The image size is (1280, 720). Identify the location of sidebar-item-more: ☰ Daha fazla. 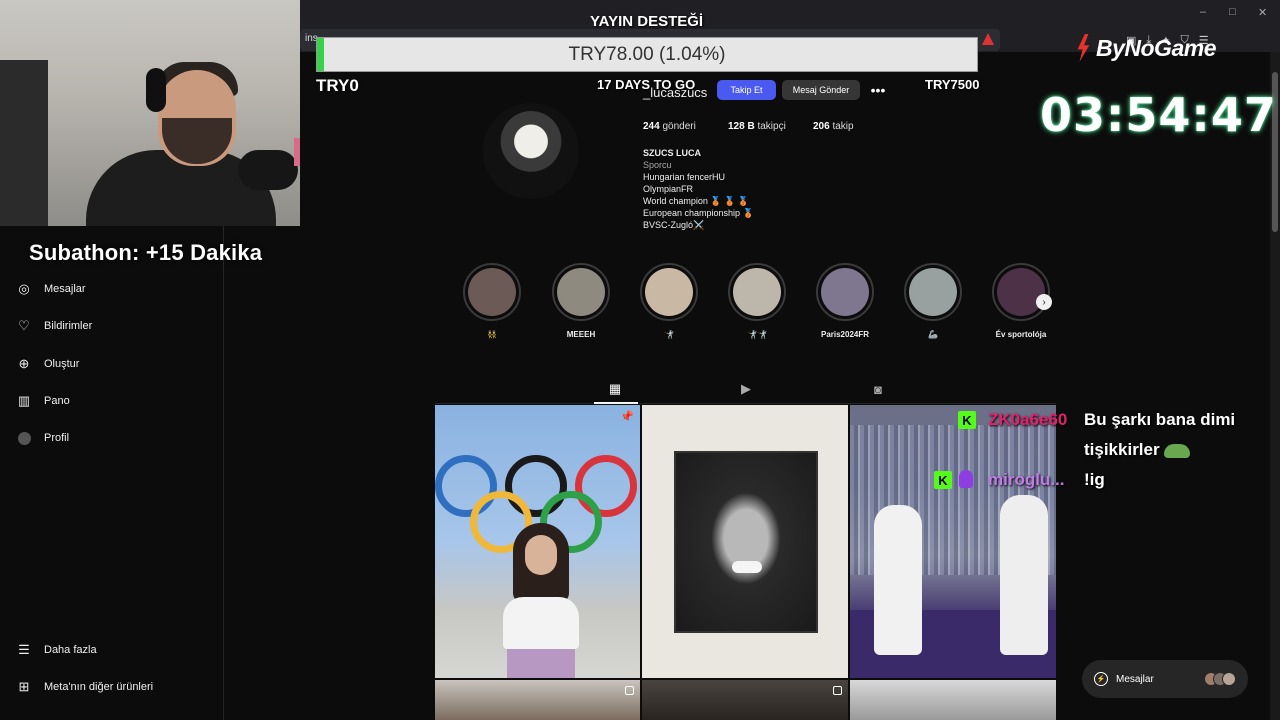
(56, 650).